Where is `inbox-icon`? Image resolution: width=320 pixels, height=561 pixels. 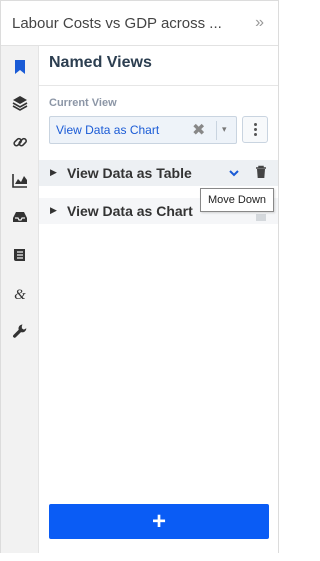
inbox-icon is located at coordinates (20, 217).